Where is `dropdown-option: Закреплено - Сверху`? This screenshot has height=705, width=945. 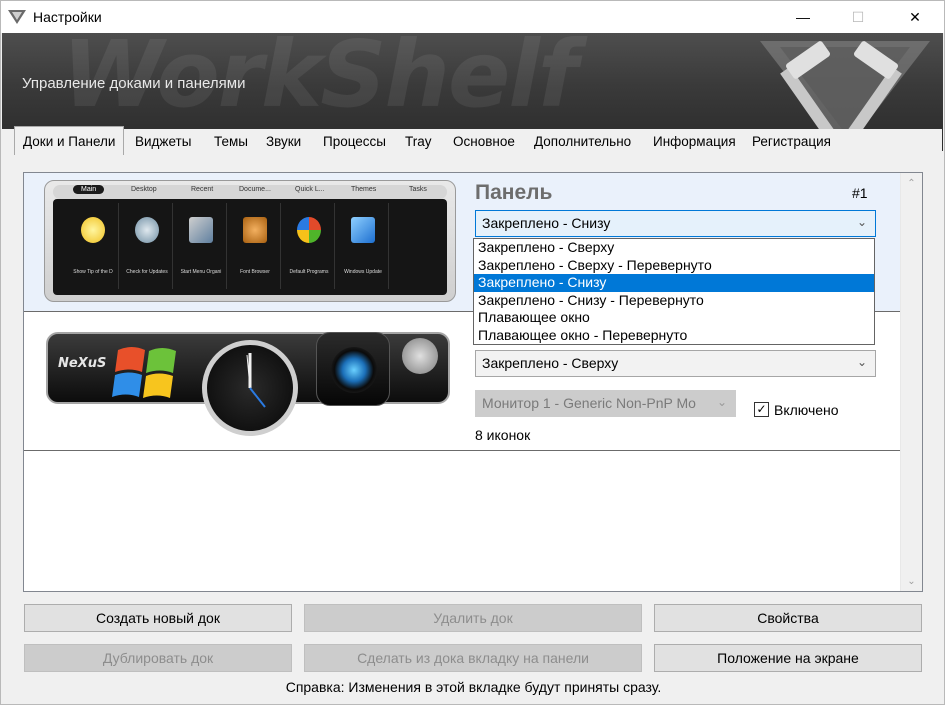 dropdown-option: Закреплено - Сверху is located at coordinates (674, 248).